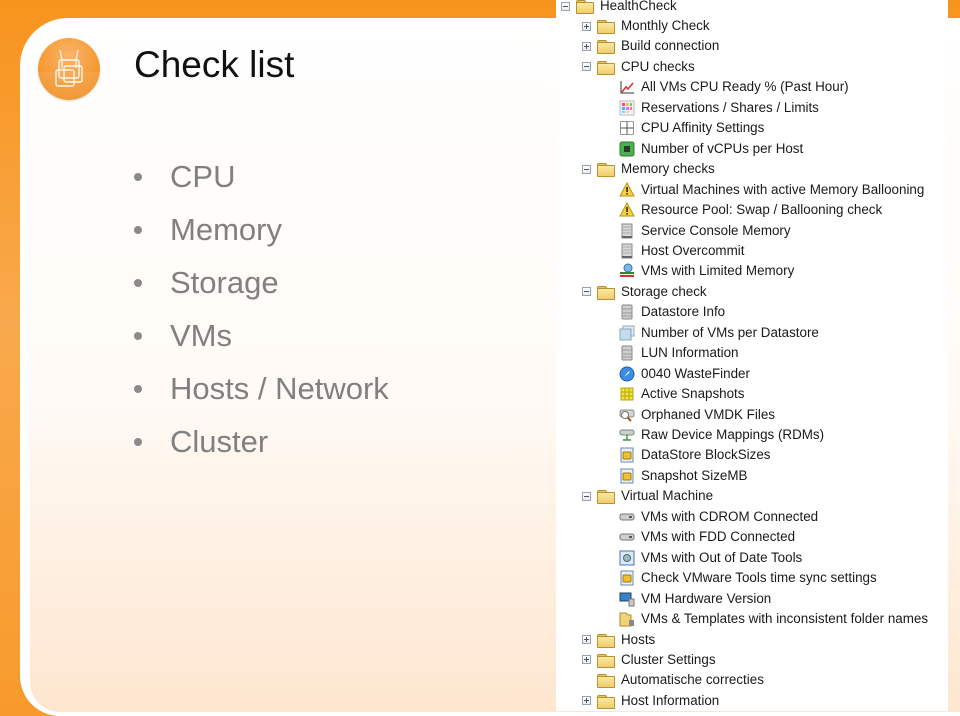  What do you see at coordinates (762, 210) in the screenshot?
I see `tree-node-label: Resource Pool: Swap / Ballooning check` at bounding box center [762, 210].